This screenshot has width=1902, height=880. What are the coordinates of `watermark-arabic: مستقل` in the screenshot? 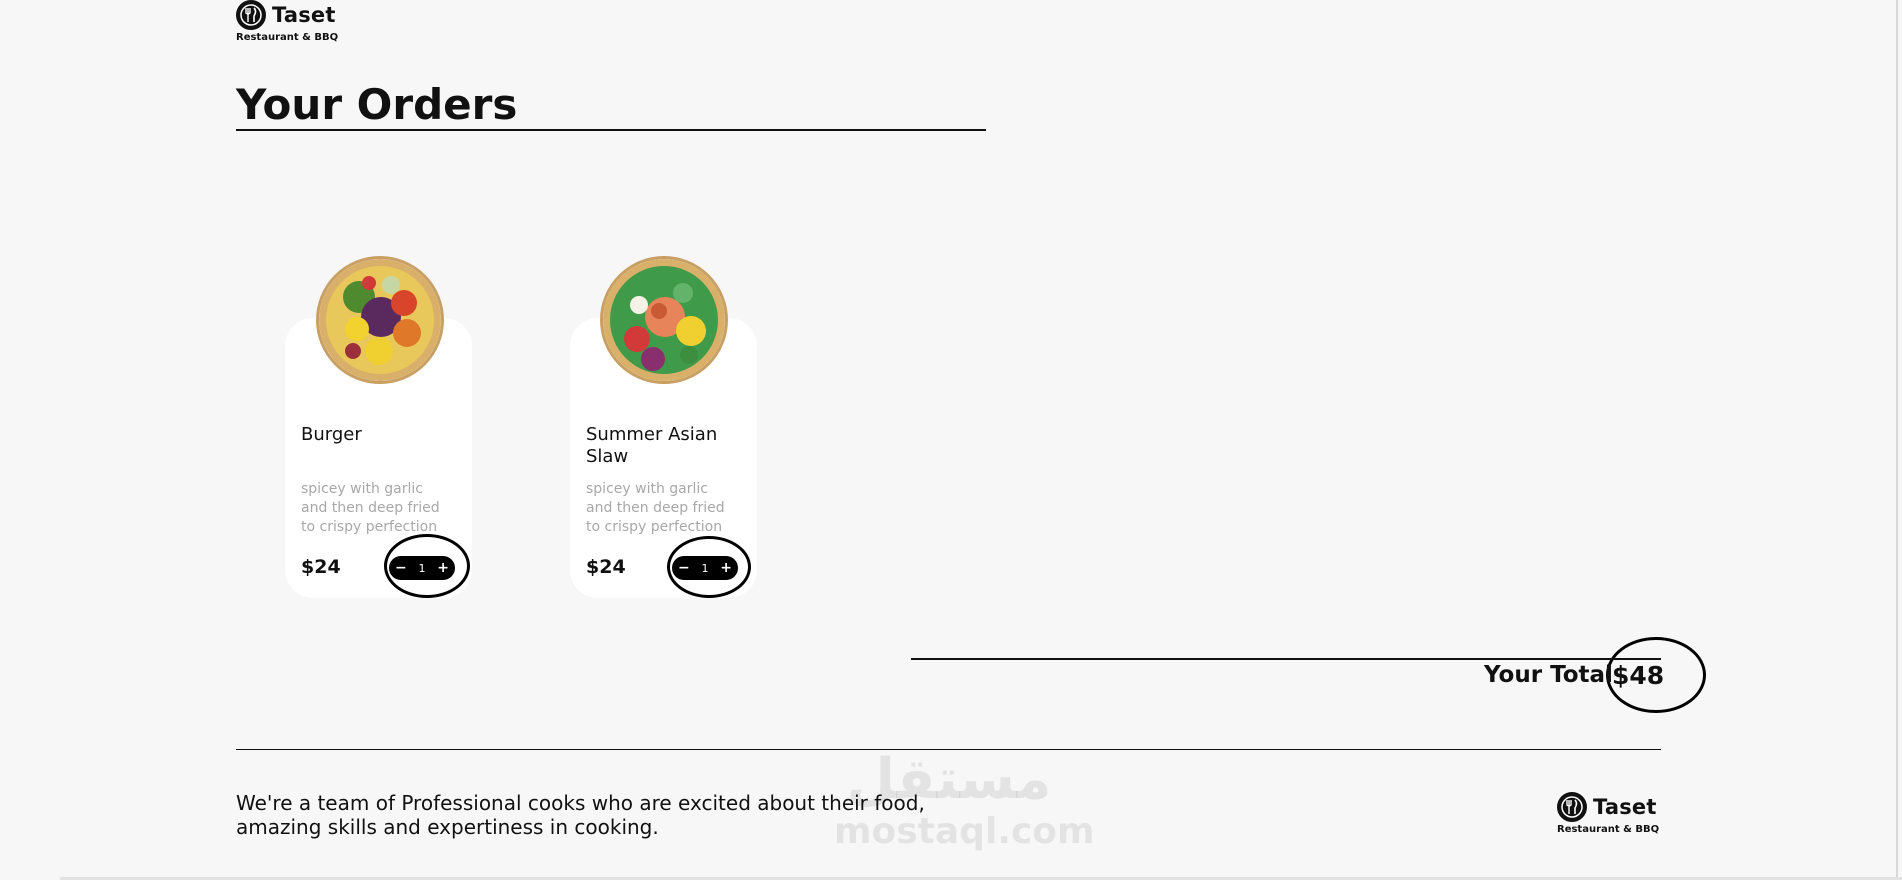 It's located at (949, 779).